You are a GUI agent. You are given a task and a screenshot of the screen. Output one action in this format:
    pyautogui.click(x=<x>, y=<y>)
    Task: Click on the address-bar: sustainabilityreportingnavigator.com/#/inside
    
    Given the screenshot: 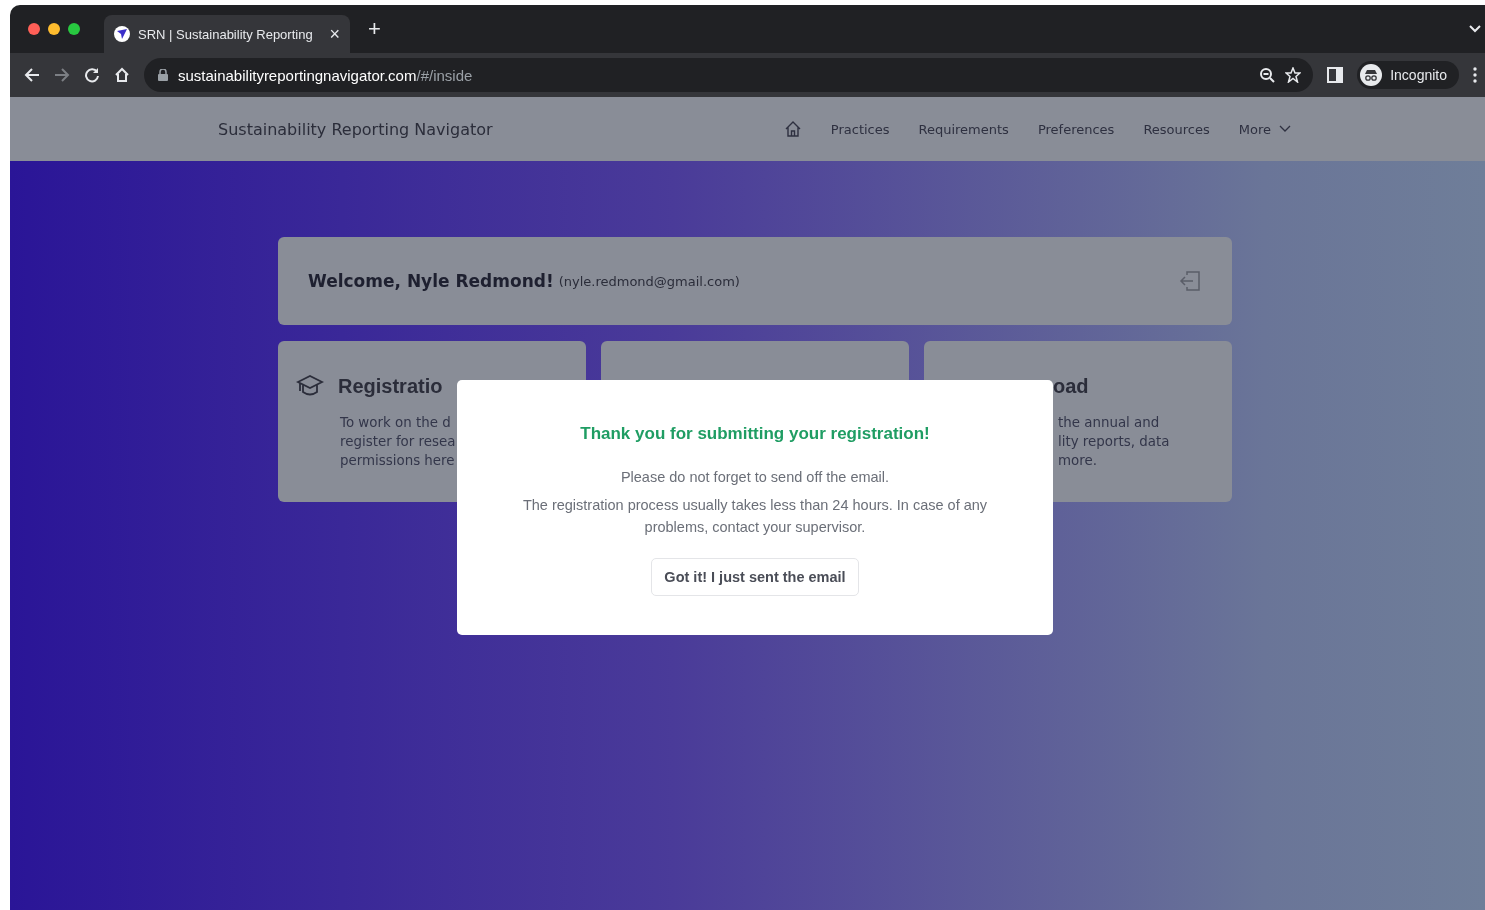 What is the action you would take?
    pyautogui.click(x=729, y=75)
    